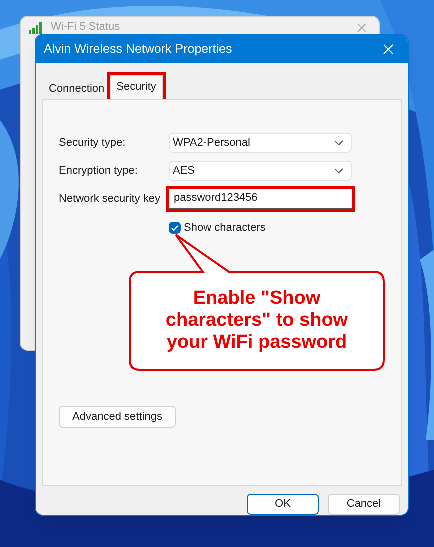 Image resolution: width=434 pixels, height=547 pixels. I want to click on password-field: password123456, so click(260, 199).